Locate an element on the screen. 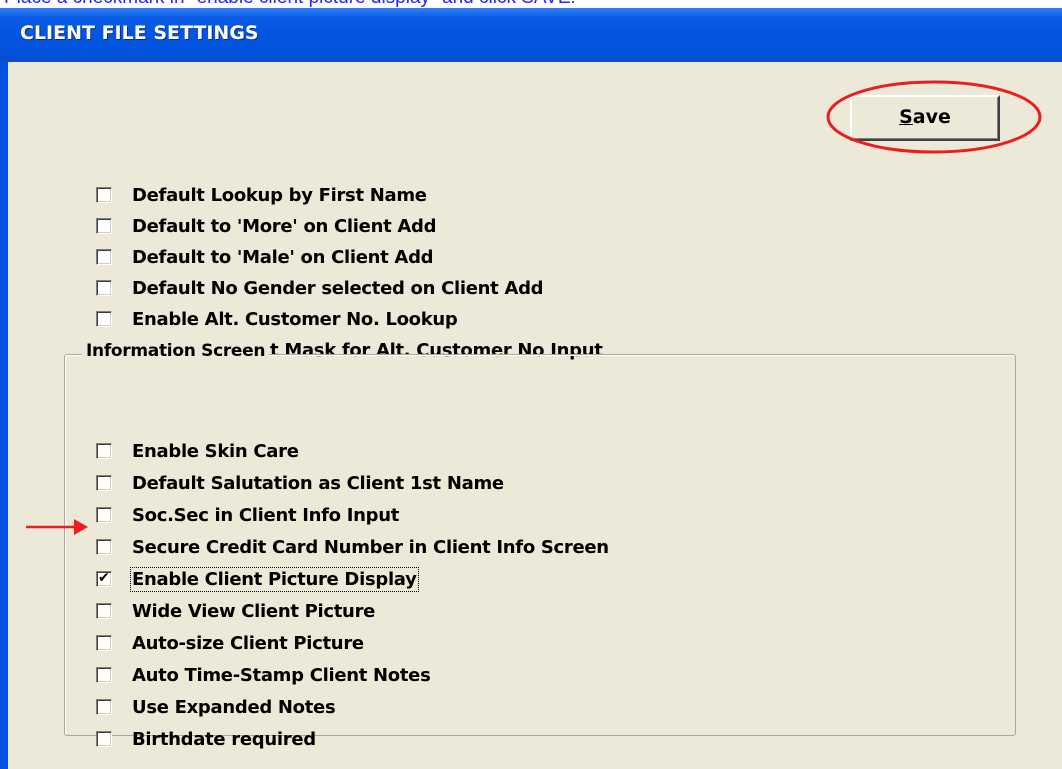 The height and width of the screenshot is (769, 1062). checkbox-label: Enable Alt. Customer No. Lookup is located at coordinates (295, 319).